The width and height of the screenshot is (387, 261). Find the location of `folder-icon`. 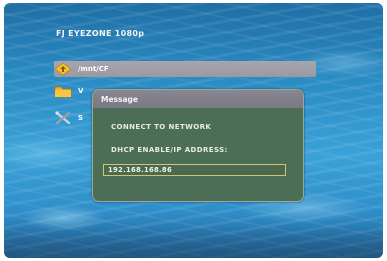

folder-icon is located at coordinates (63, 91).